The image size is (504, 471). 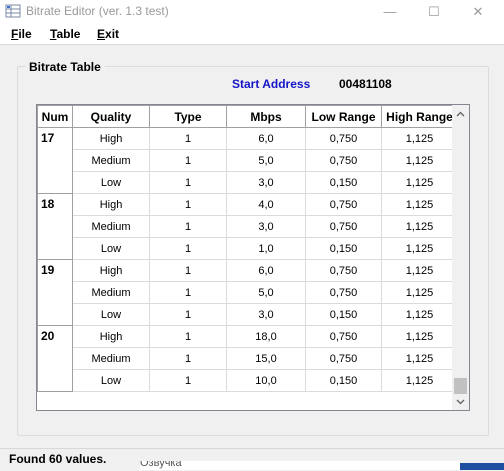 I want to click on table-row: 19 High 1 6,0 0,750 1,125, so click(x=247, y=292).